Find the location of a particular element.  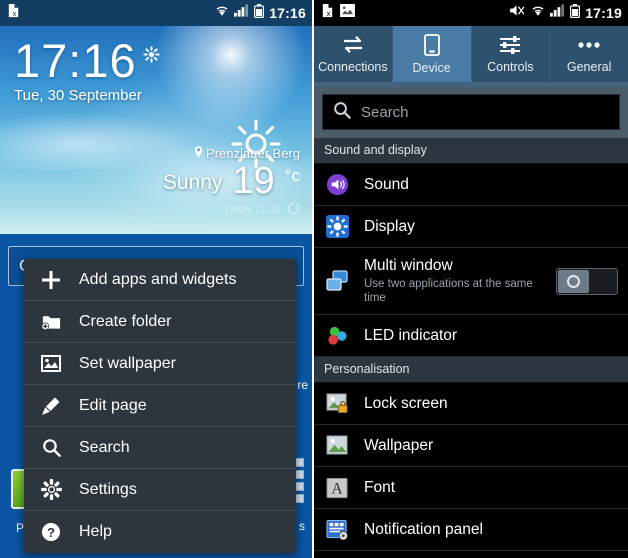

menu-item-label: Settings is located at coordinates (108, 489).